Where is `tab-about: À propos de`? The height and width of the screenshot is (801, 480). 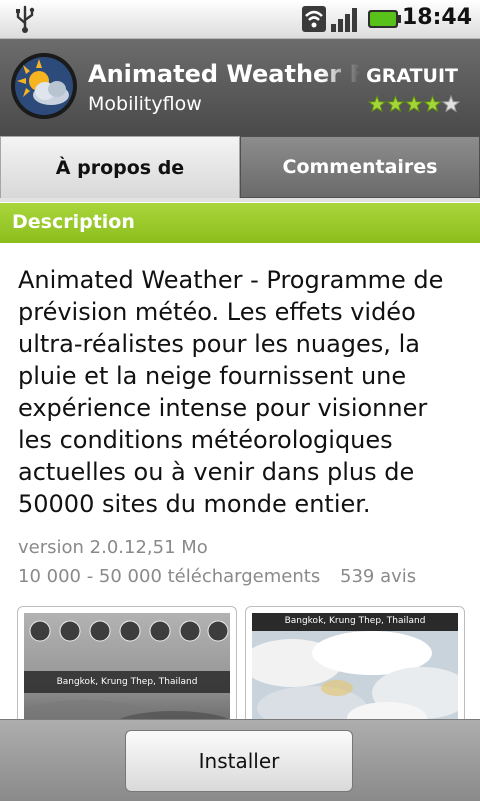
tab-about: À propos de is located at coordinates (120, 167).